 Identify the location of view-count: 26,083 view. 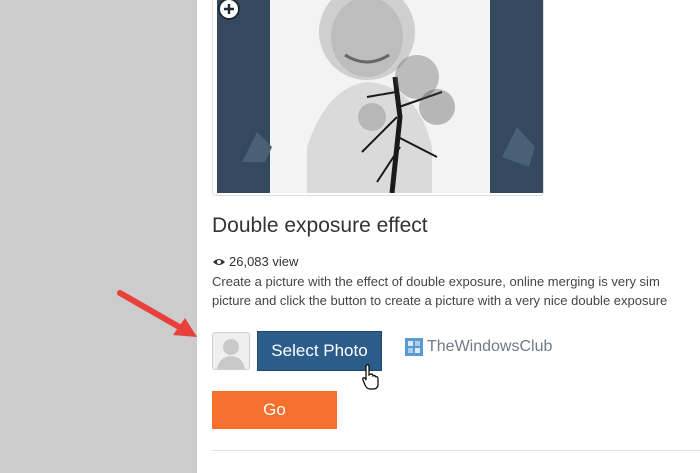
(255, 261).